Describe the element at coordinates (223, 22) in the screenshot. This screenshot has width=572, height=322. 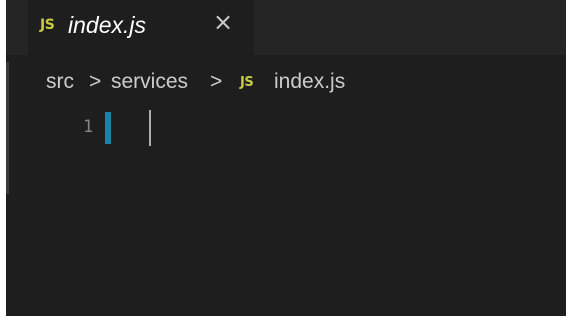
I see `close-icon: ×` at that location.